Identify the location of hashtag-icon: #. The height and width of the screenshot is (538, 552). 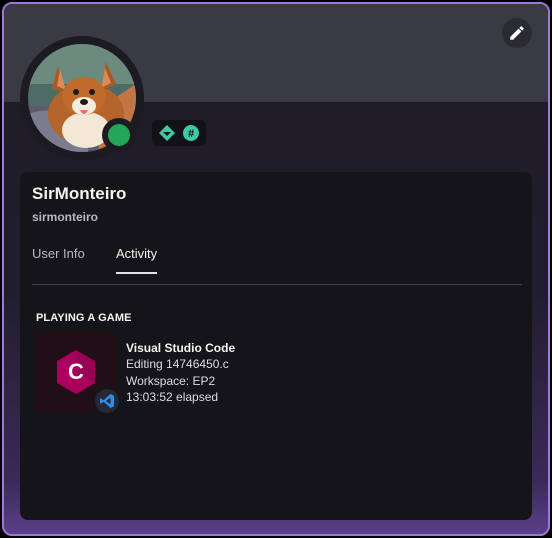
(191, 133).